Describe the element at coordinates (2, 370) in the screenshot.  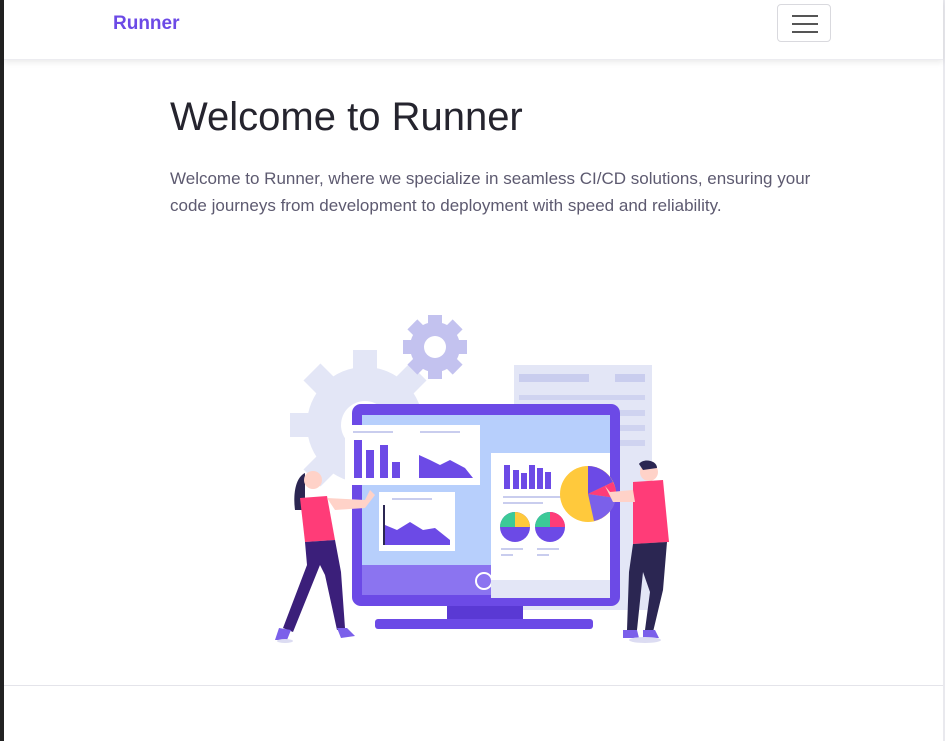
I see `window-left-edge` at that location.